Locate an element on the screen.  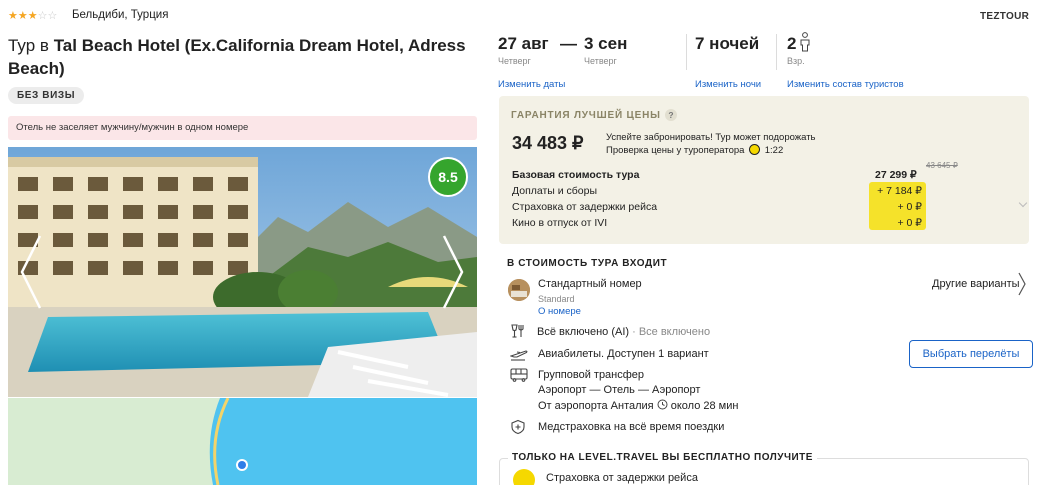
date-from: 27 авг is located at coordinates (523, 43).